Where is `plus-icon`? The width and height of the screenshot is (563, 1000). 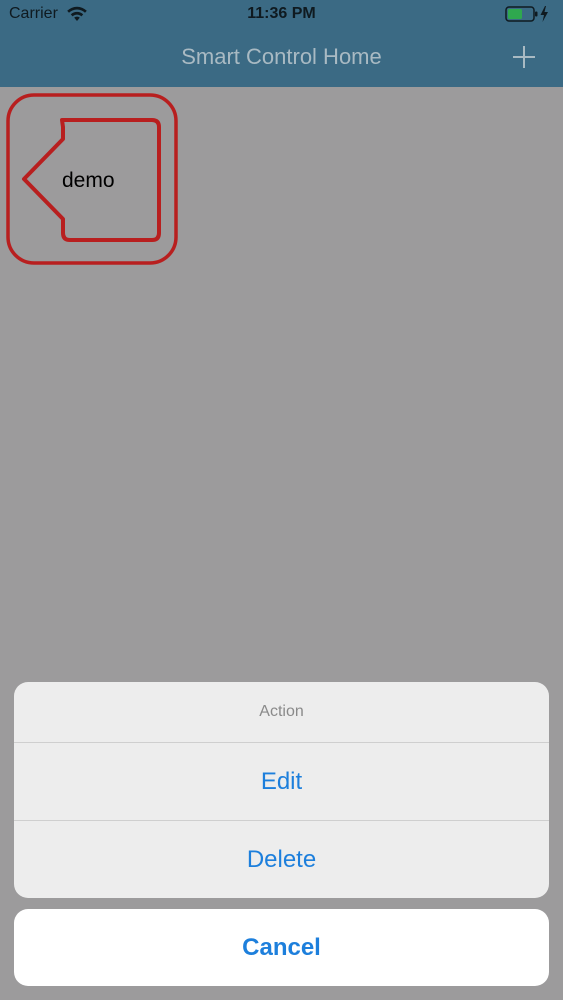
plus-icon is located at coordinates (524, 57).